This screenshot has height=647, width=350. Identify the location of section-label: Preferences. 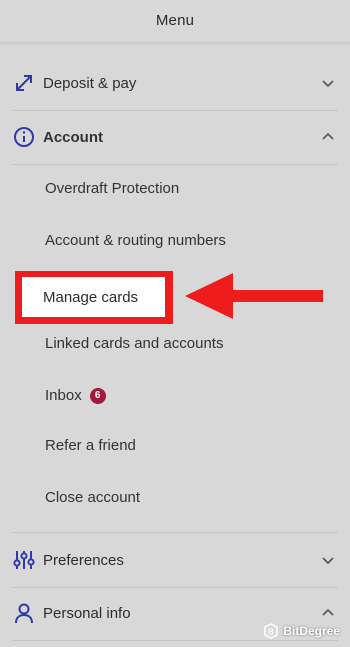
(83, 560).